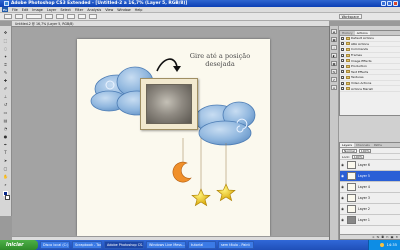 The width and height of the screenshot is (400, 250). What do you see at coordinates (365, 150) in the screenshot?
I see `opacity-field: 100%` at bounding box center [365, 150].